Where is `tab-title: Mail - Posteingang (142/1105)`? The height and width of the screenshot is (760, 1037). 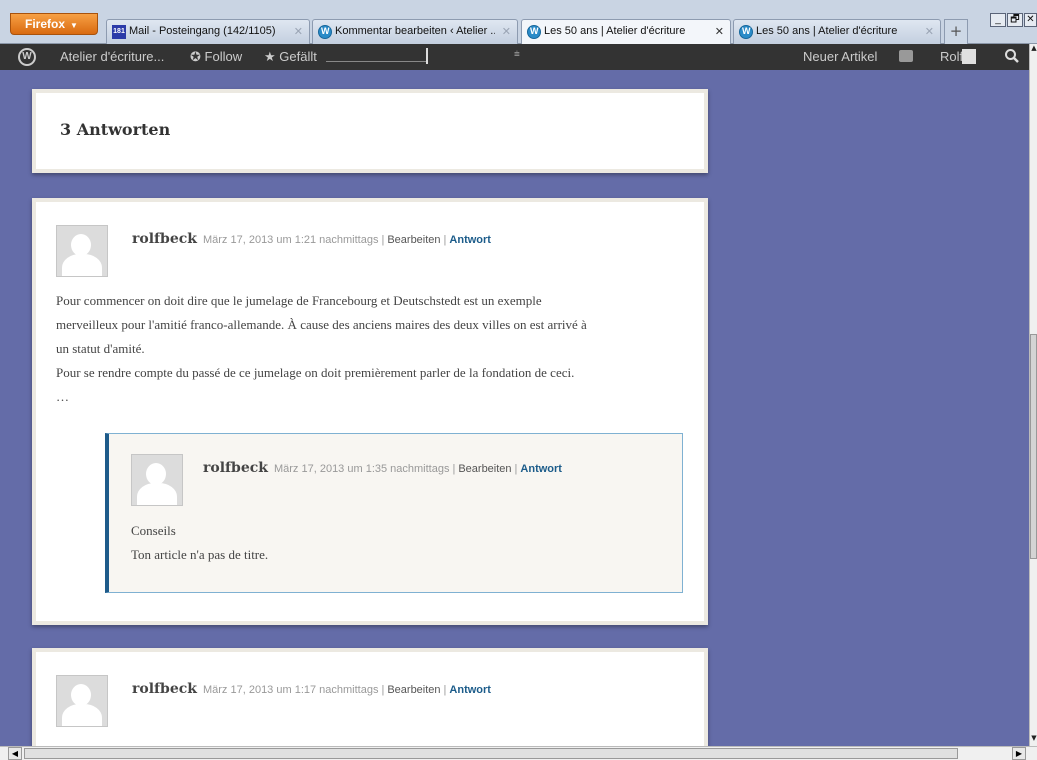
tab-title: Mail - Posteingang (142/1105) is located at coordinates (202, 31).